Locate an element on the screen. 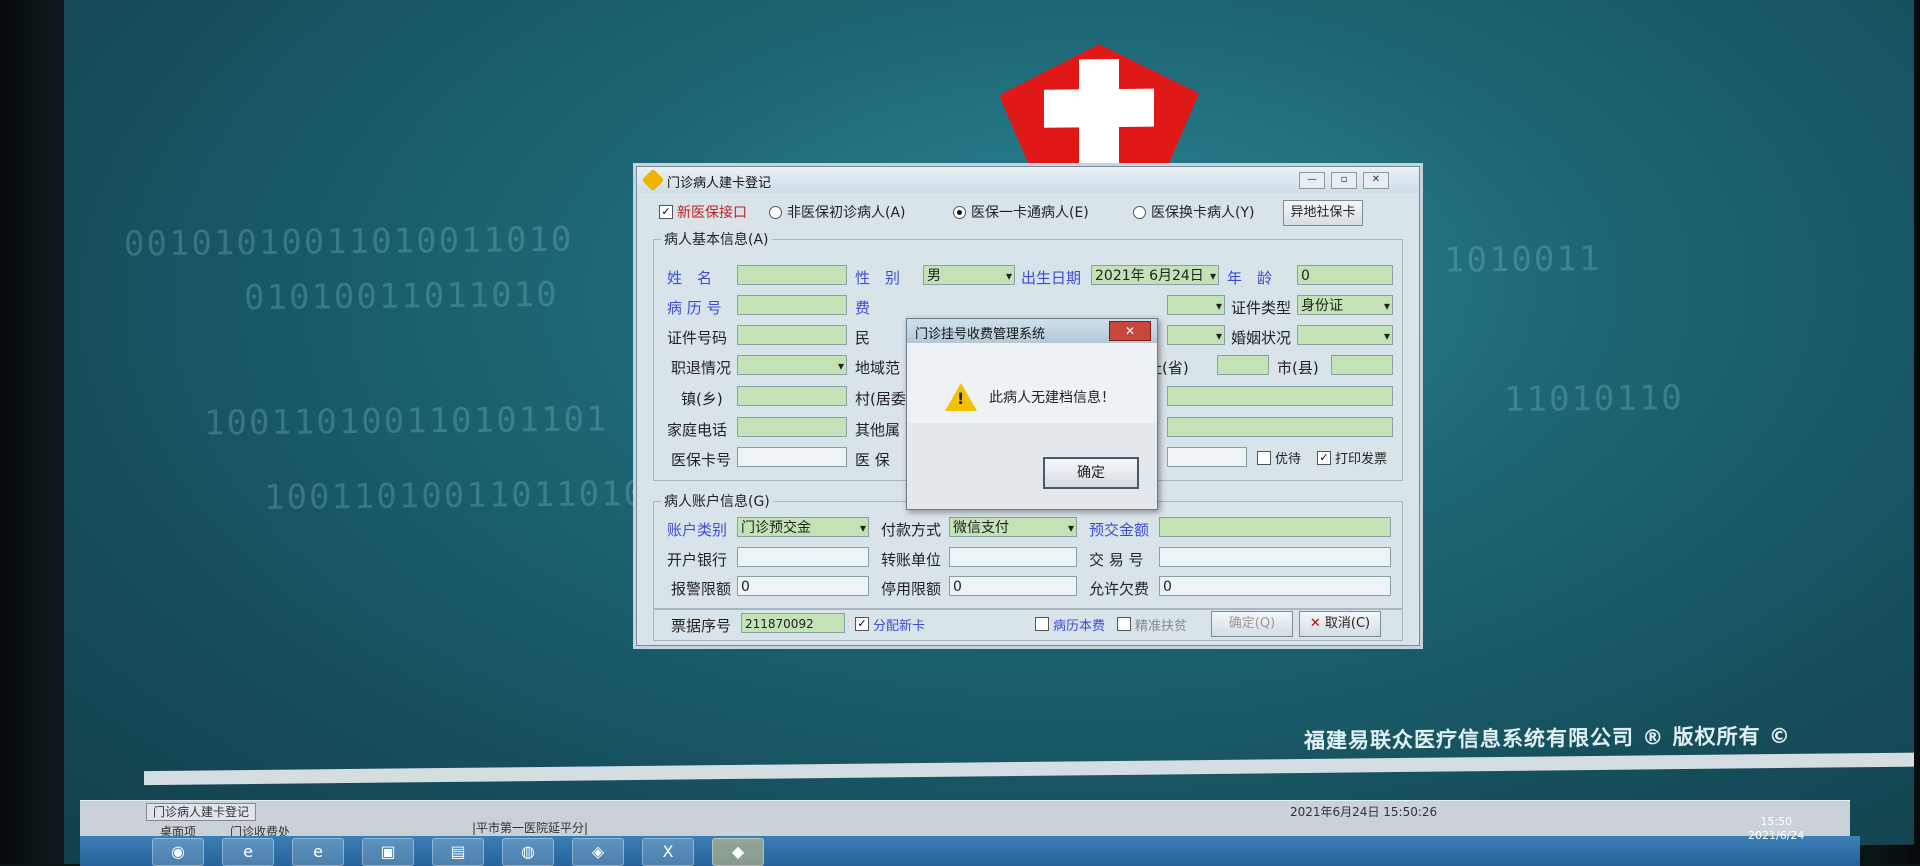  bank-field is located at coordinates (803, 557).